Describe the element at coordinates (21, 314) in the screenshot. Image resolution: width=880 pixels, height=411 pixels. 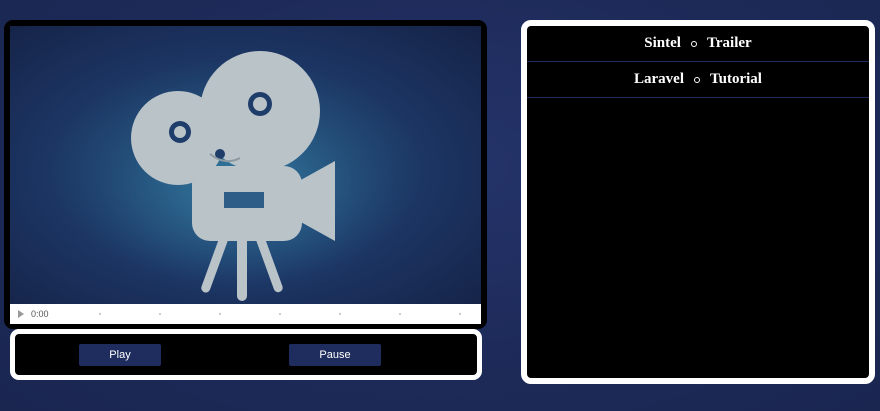
I see `play-icon` at that location.